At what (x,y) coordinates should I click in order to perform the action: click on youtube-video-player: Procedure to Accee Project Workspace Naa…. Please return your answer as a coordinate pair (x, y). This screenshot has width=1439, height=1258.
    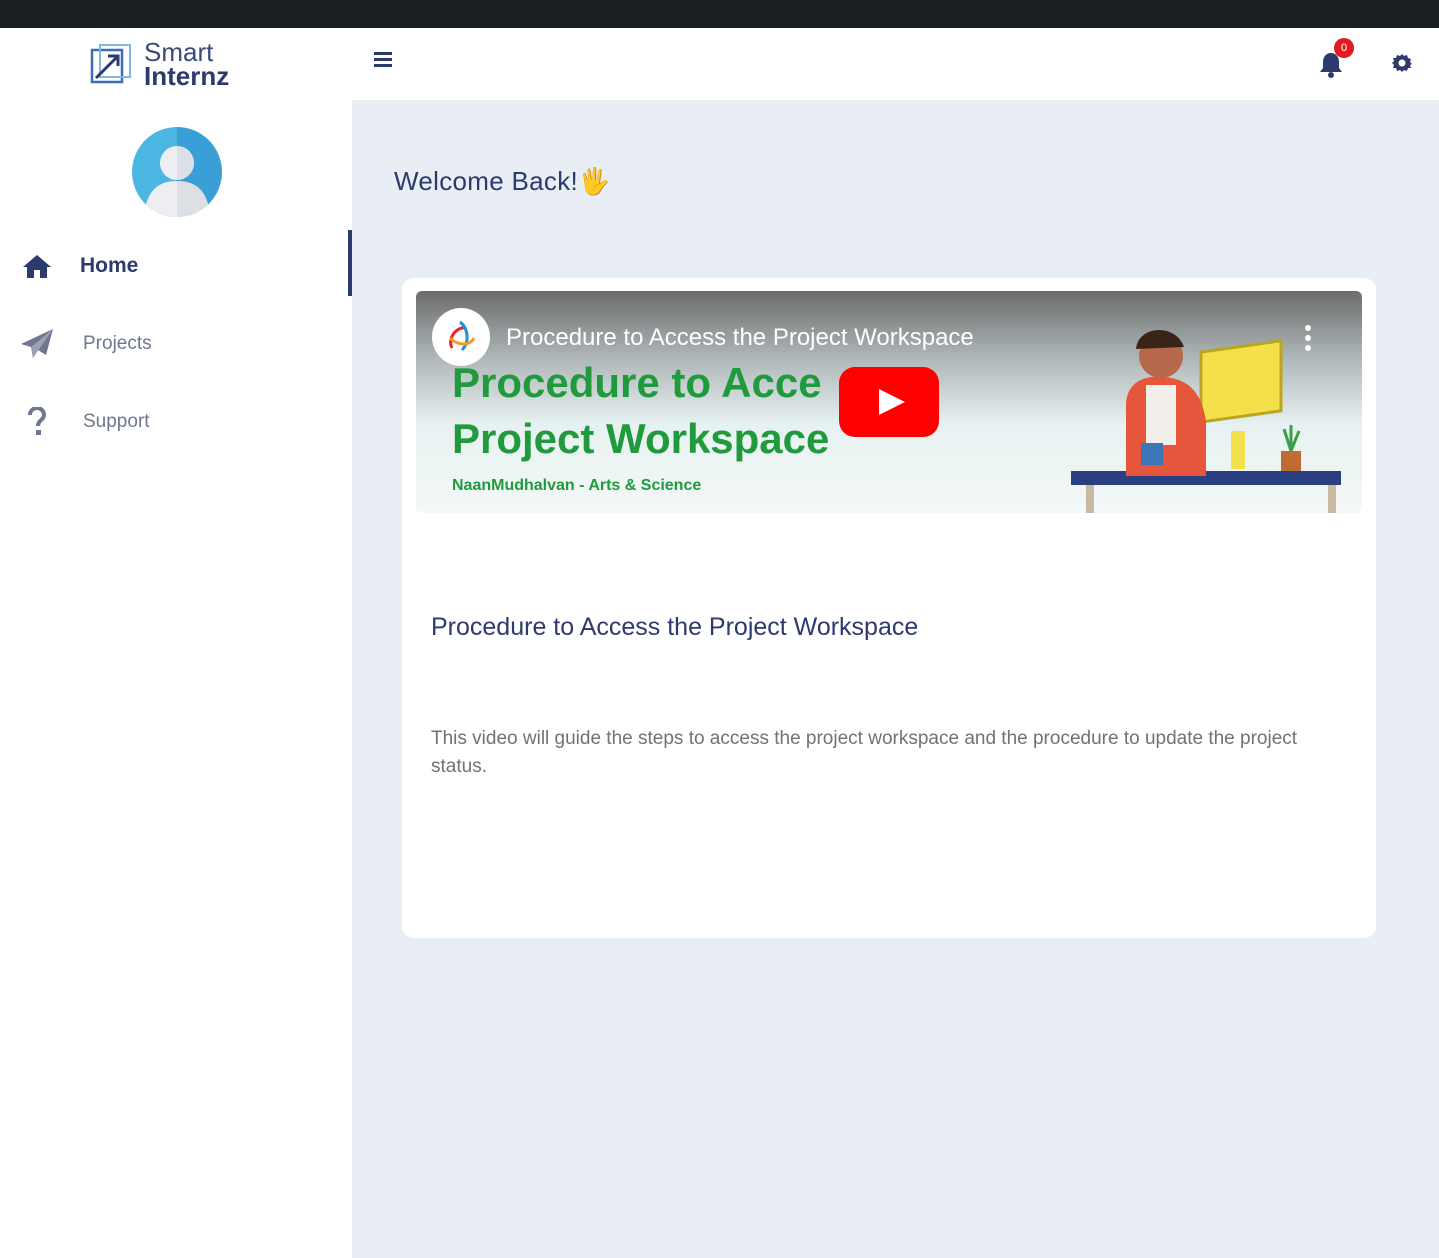
    Looking at the image, I should click on (889, 402).